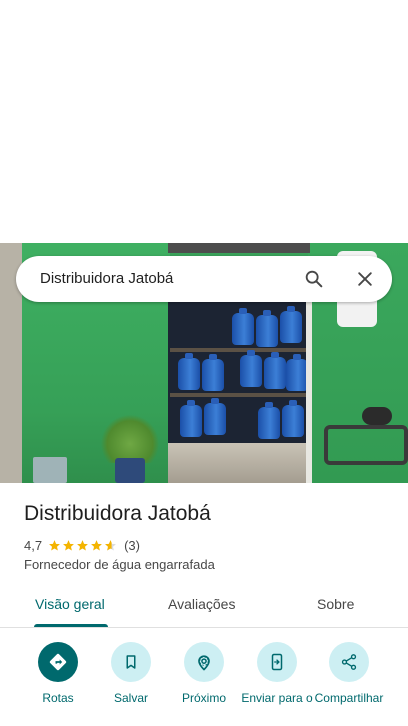 Image resolution: width=408 pixels, height=726 pixels. What do you see at coordinates (71, 625) in the screenshot?
I see `active-tab-indicator` at bounding box center [71, 625].